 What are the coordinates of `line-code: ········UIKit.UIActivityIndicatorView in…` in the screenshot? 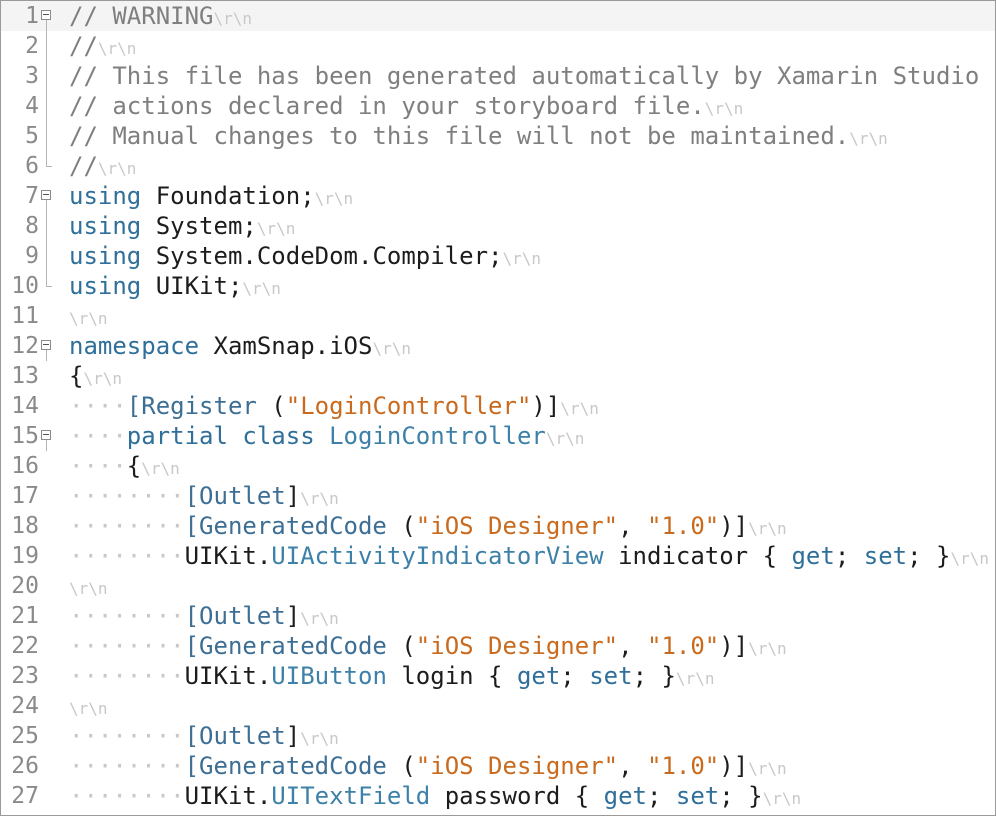 It's located at (529, 556).